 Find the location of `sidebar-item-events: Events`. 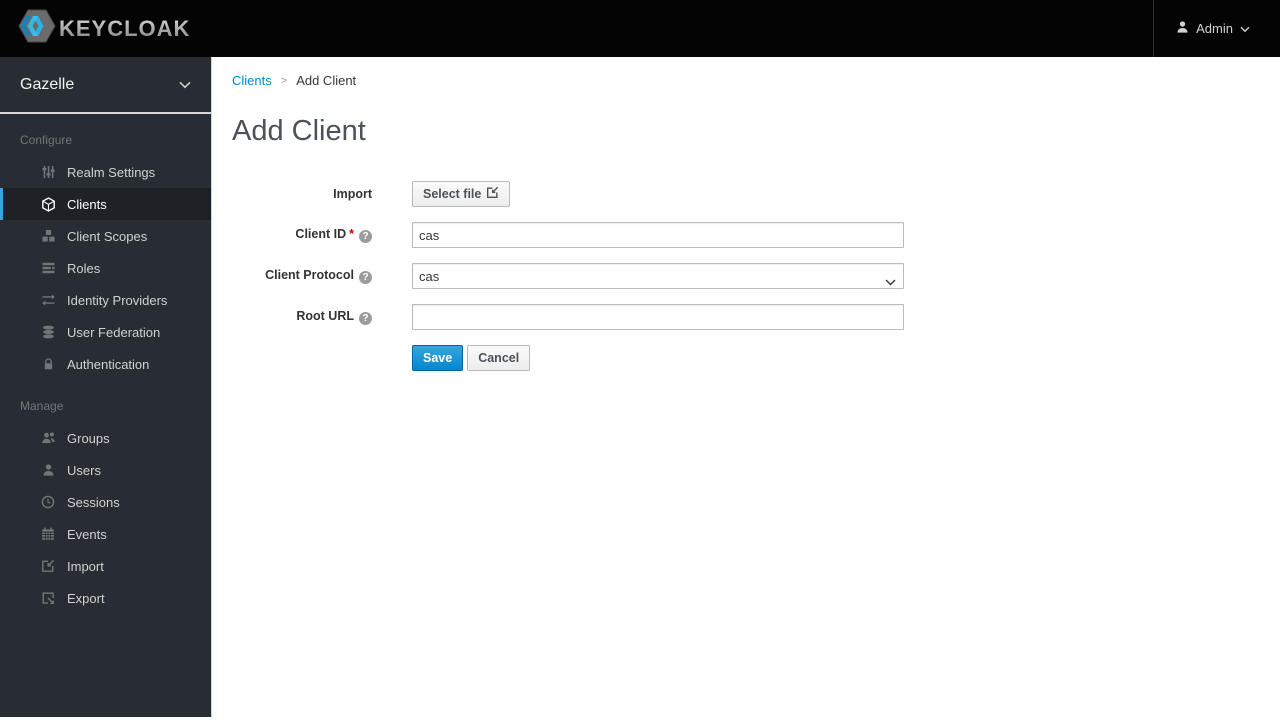

sidebar-item-events: Events is located at coordinates (105, 534).